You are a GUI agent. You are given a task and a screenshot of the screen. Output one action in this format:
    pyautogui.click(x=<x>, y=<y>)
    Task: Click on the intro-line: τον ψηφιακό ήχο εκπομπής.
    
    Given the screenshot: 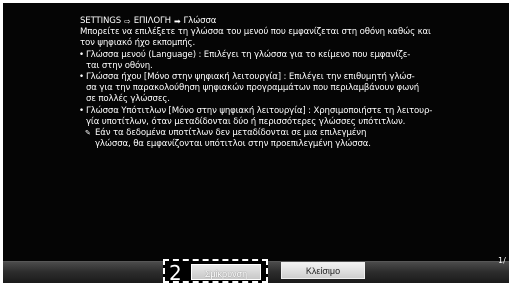 What is the action you would take?
    pyautogui.click(x=138, y=43)
    